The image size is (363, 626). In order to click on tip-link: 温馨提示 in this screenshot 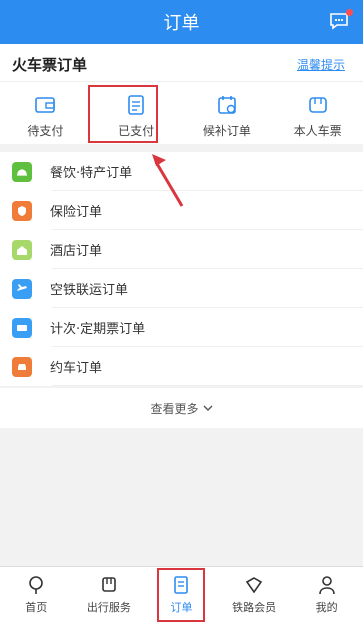, I will do `click(321, 64)`.